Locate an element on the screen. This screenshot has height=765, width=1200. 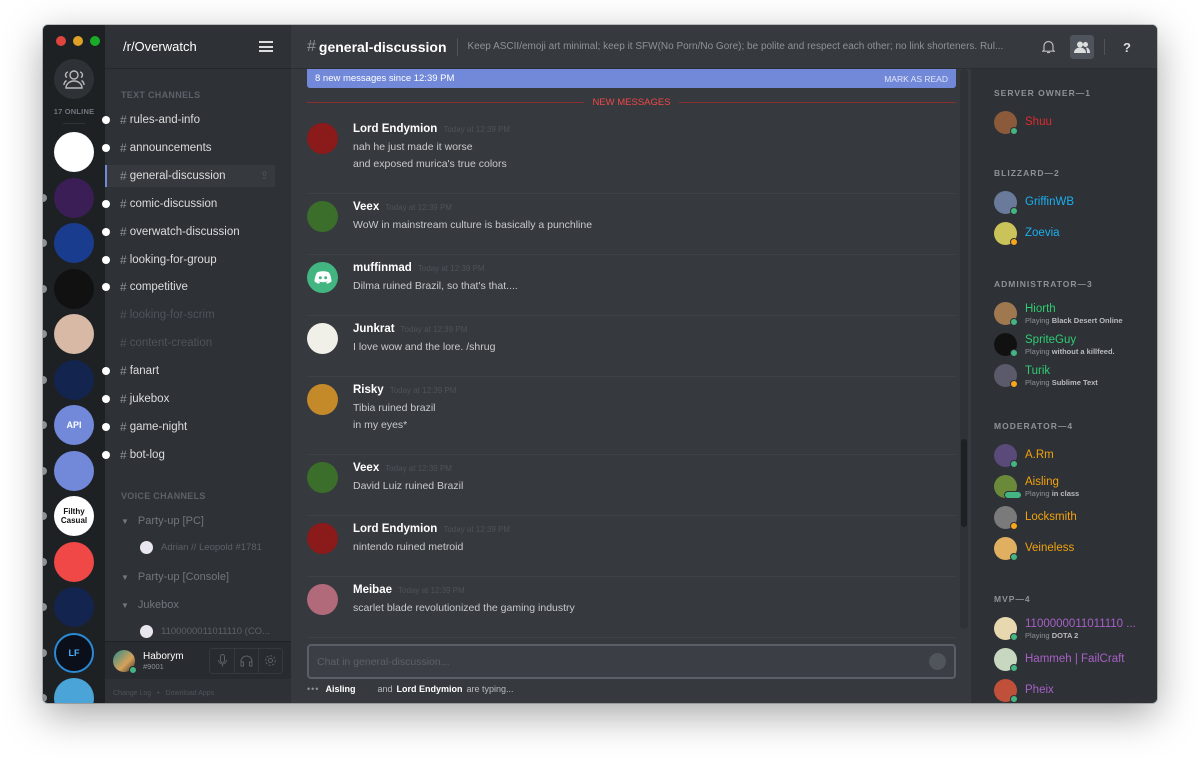
member-item: Pheix is located at coordinates (1074, 691).